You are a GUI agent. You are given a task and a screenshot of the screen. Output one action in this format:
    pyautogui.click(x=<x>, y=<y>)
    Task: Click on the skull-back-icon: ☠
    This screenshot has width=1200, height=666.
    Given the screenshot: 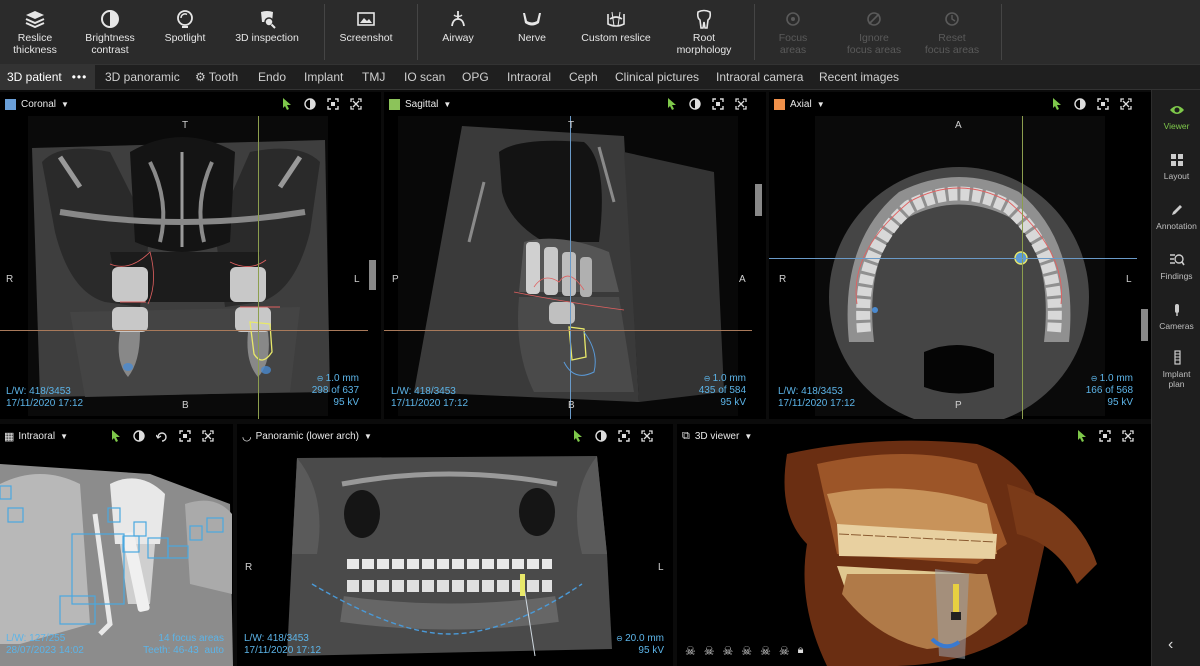 What is the action you would take?
    pyautogui.click(x=709, y=651)
    